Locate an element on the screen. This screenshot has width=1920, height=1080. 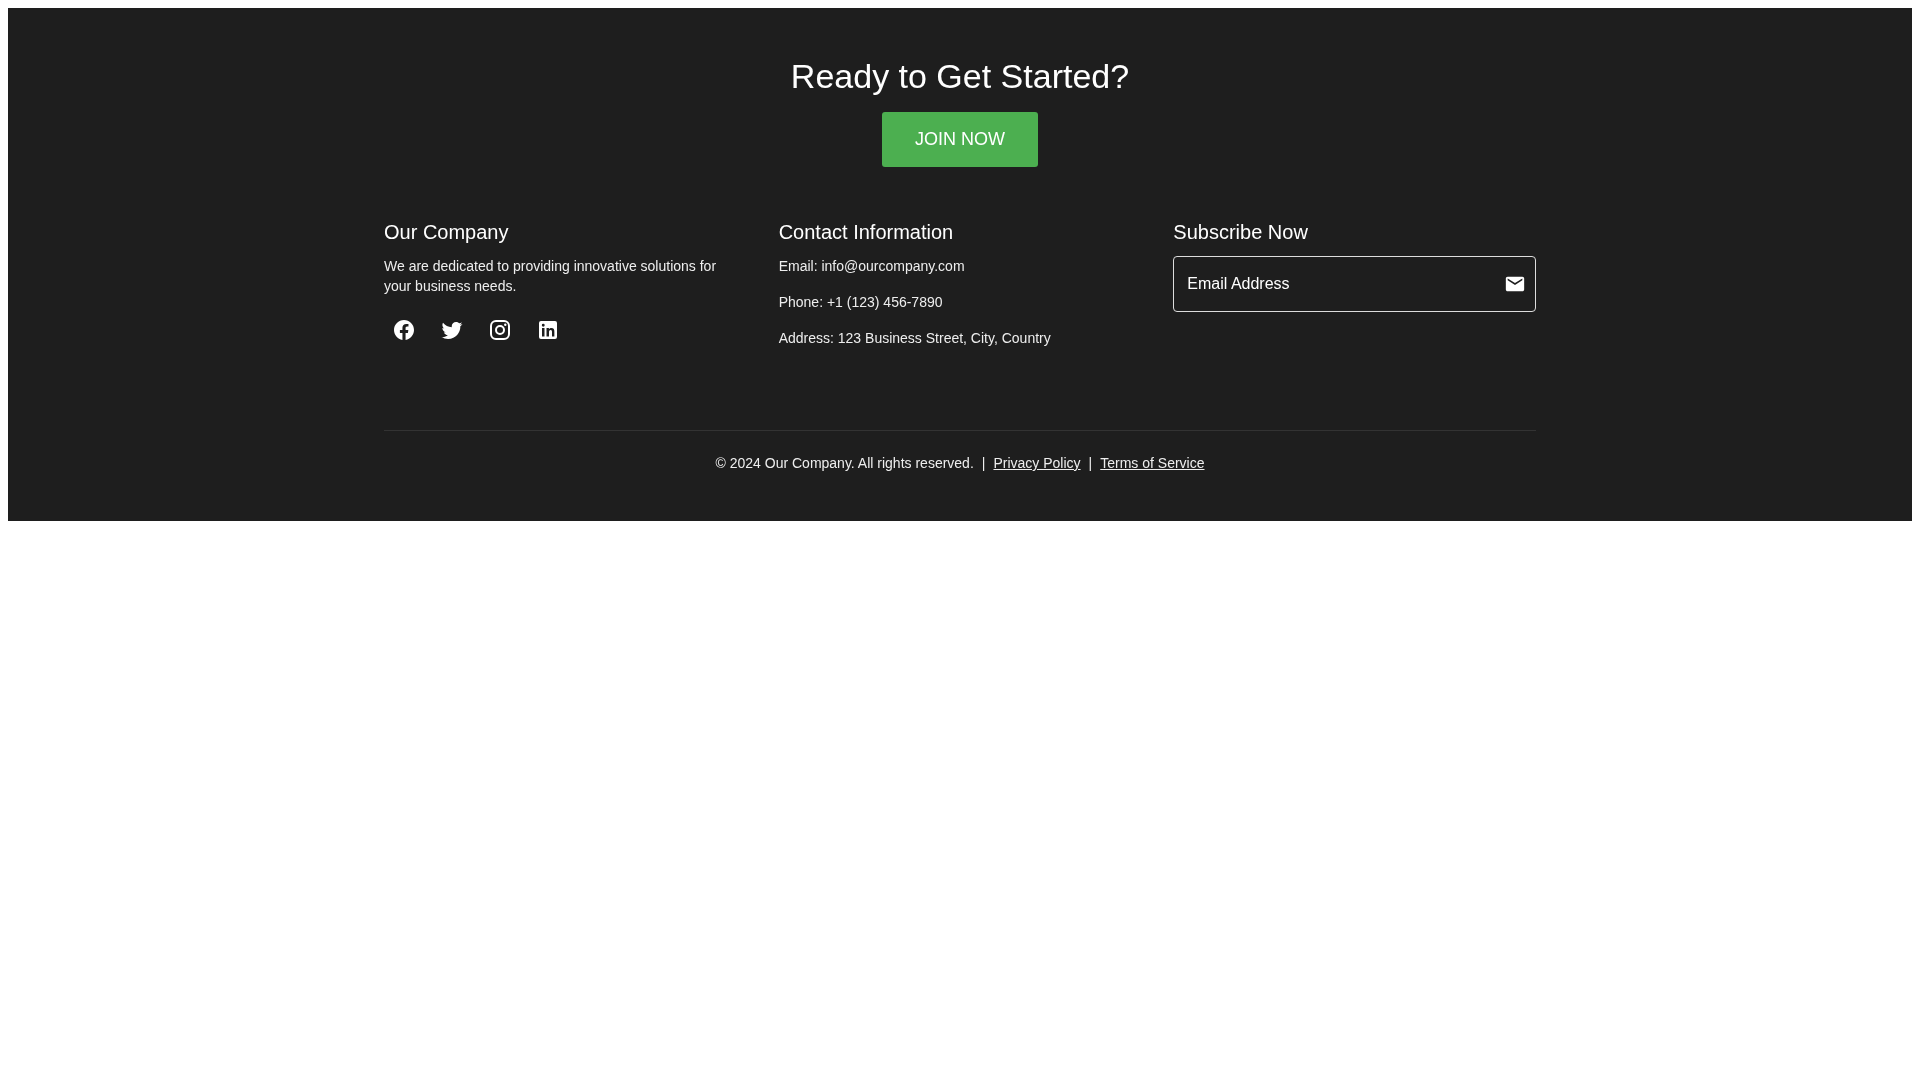
circle-f-icon is located at coordinates (404, 330).